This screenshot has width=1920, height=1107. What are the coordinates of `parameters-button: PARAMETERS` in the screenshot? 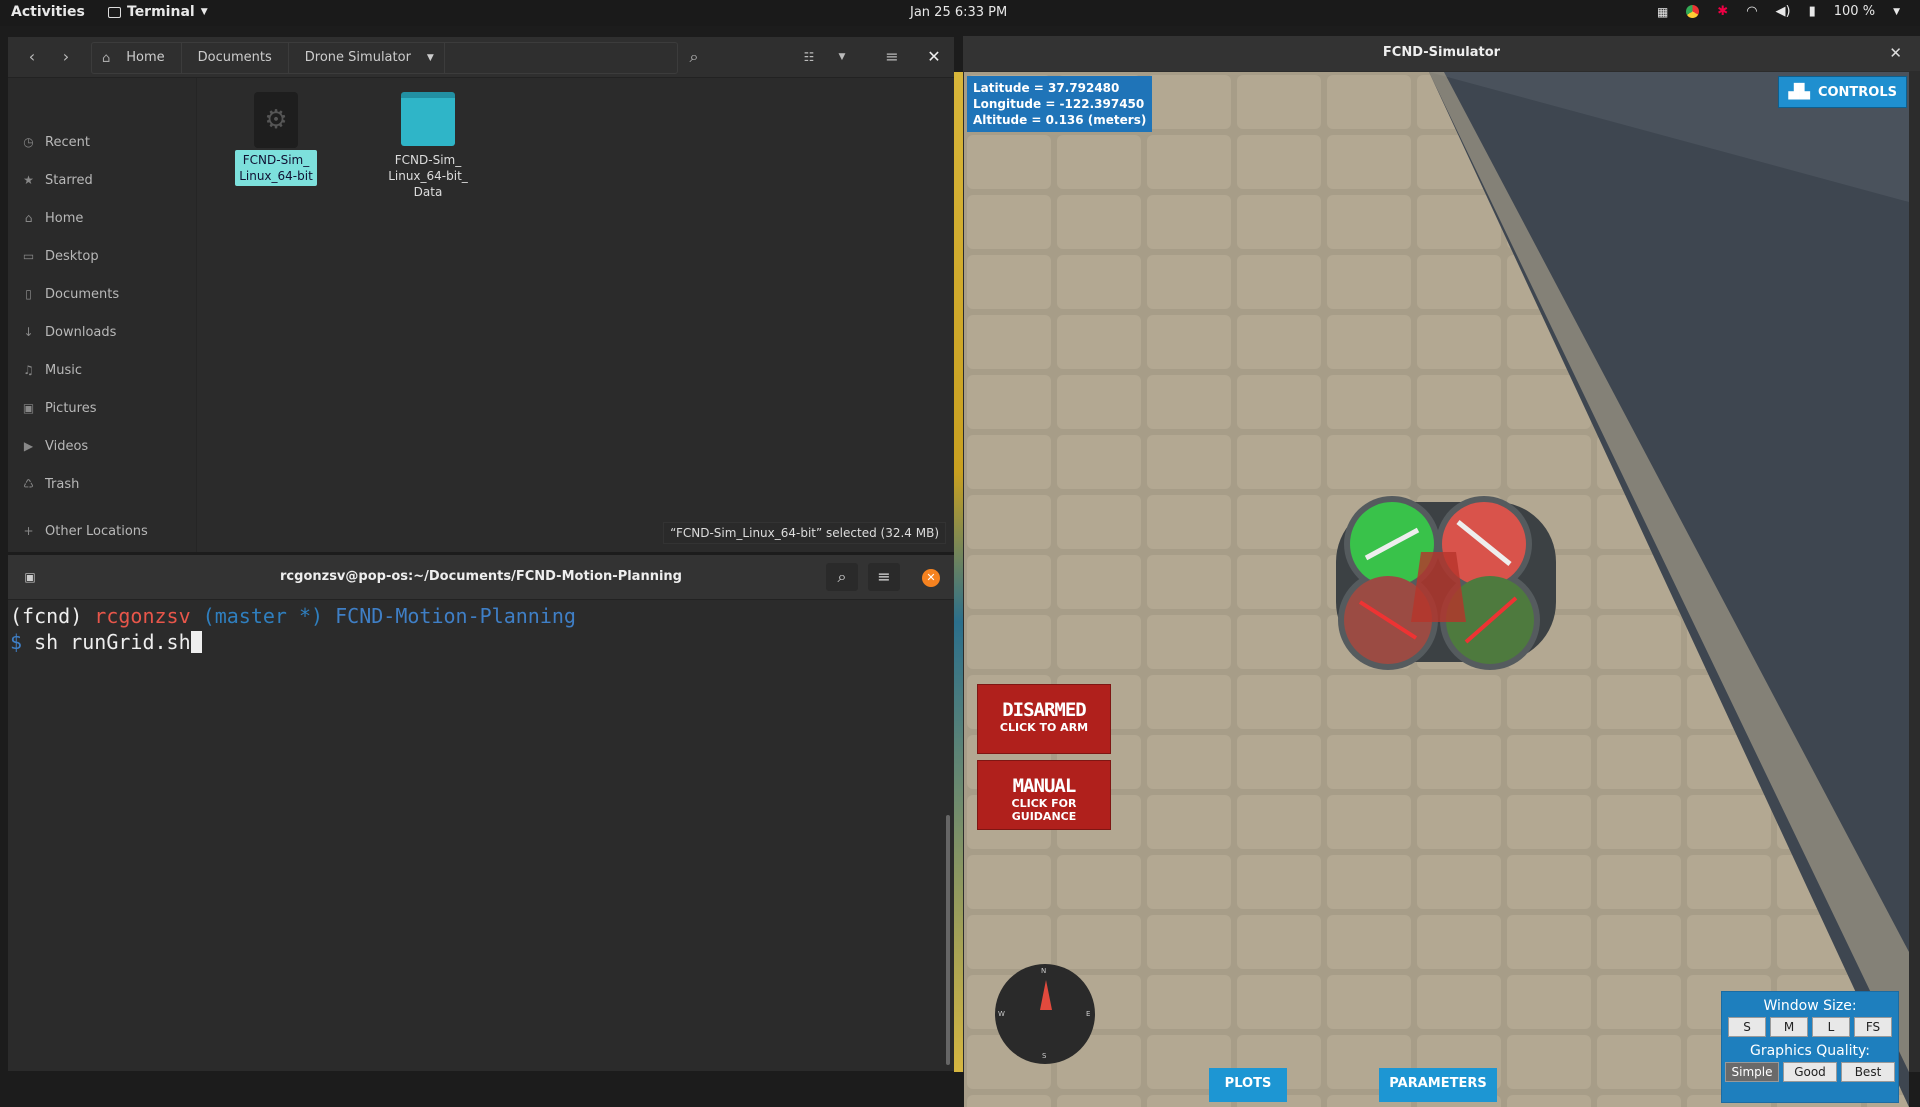 It's located at (1438, 1085).